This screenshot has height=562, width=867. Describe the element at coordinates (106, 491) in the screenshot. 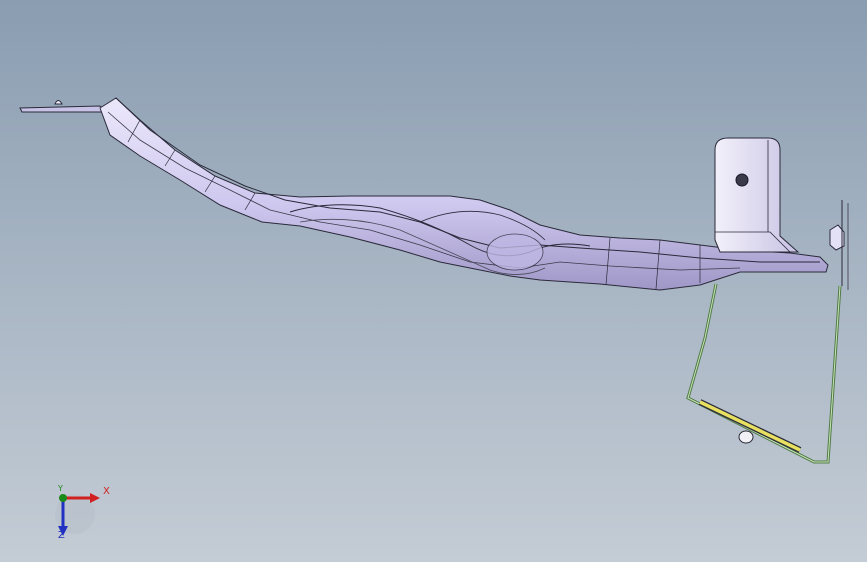

I see `x-axis-label: X` at that location.